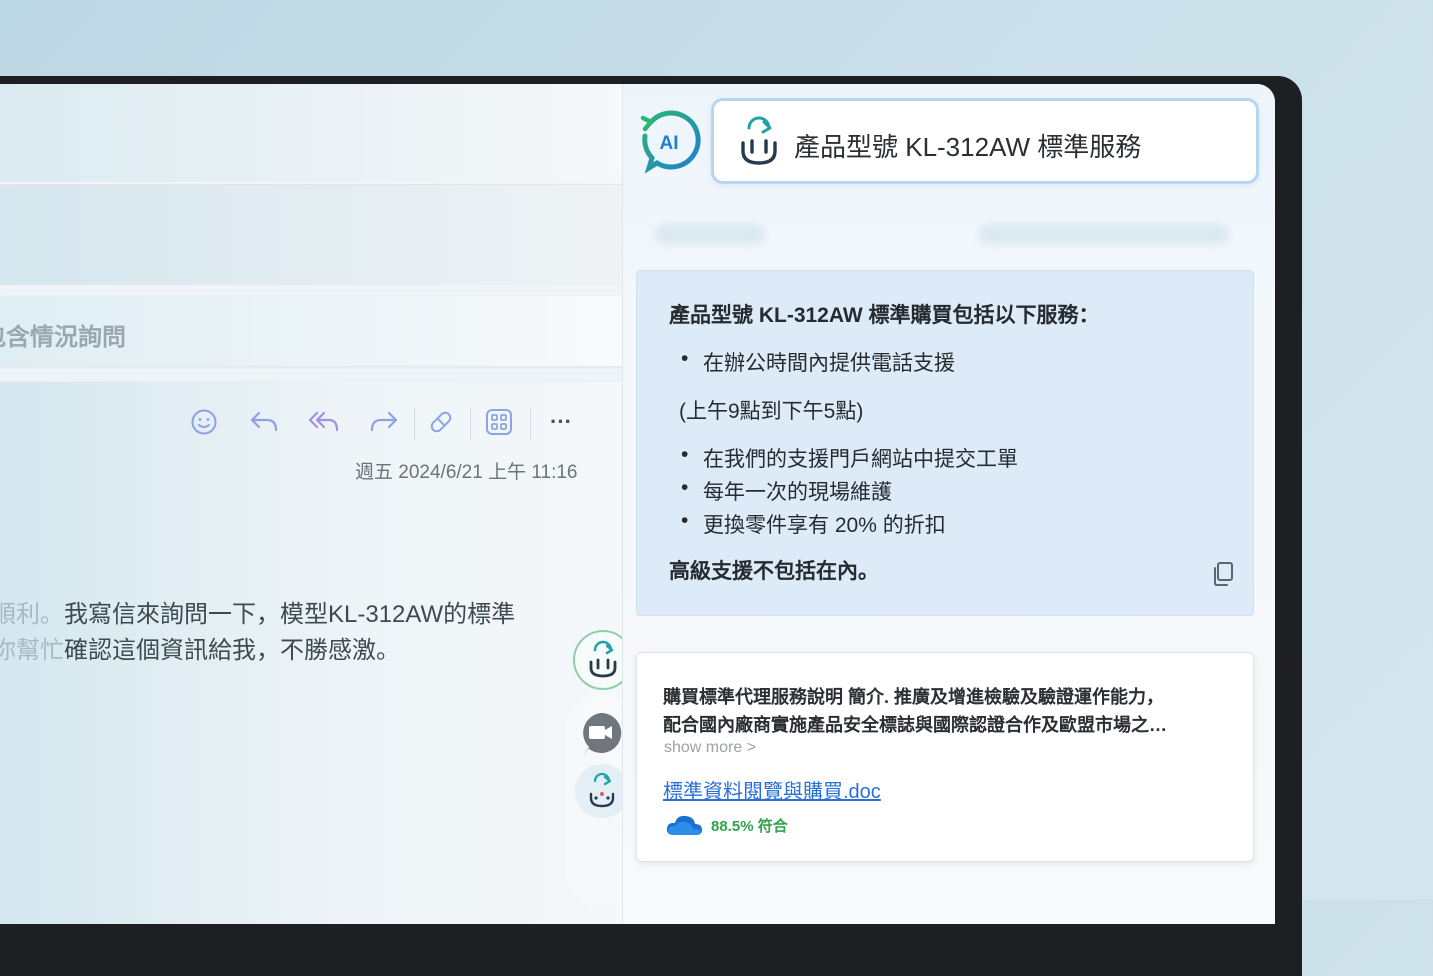  What do you see at coordinates (749, 826) in the screenshot?
I see `match-percentage: 88.5% 符合` at bounding box center [749, 826].